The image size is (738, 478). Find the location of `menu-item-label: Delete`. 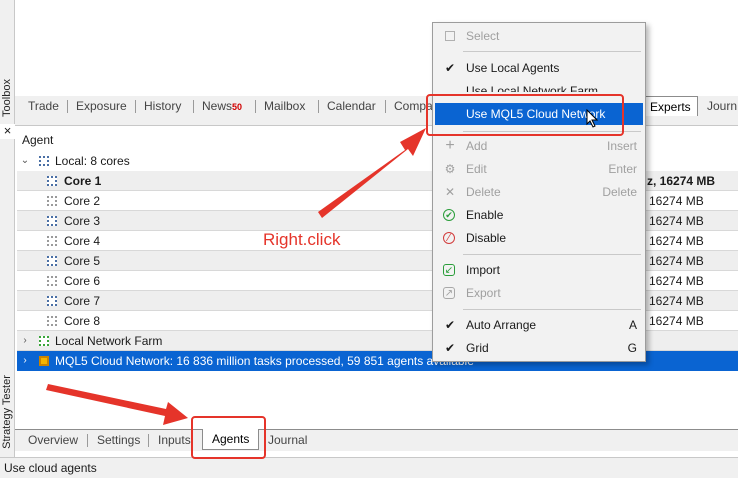

menu-item-label: Delete is located at coordinates (483, 192).